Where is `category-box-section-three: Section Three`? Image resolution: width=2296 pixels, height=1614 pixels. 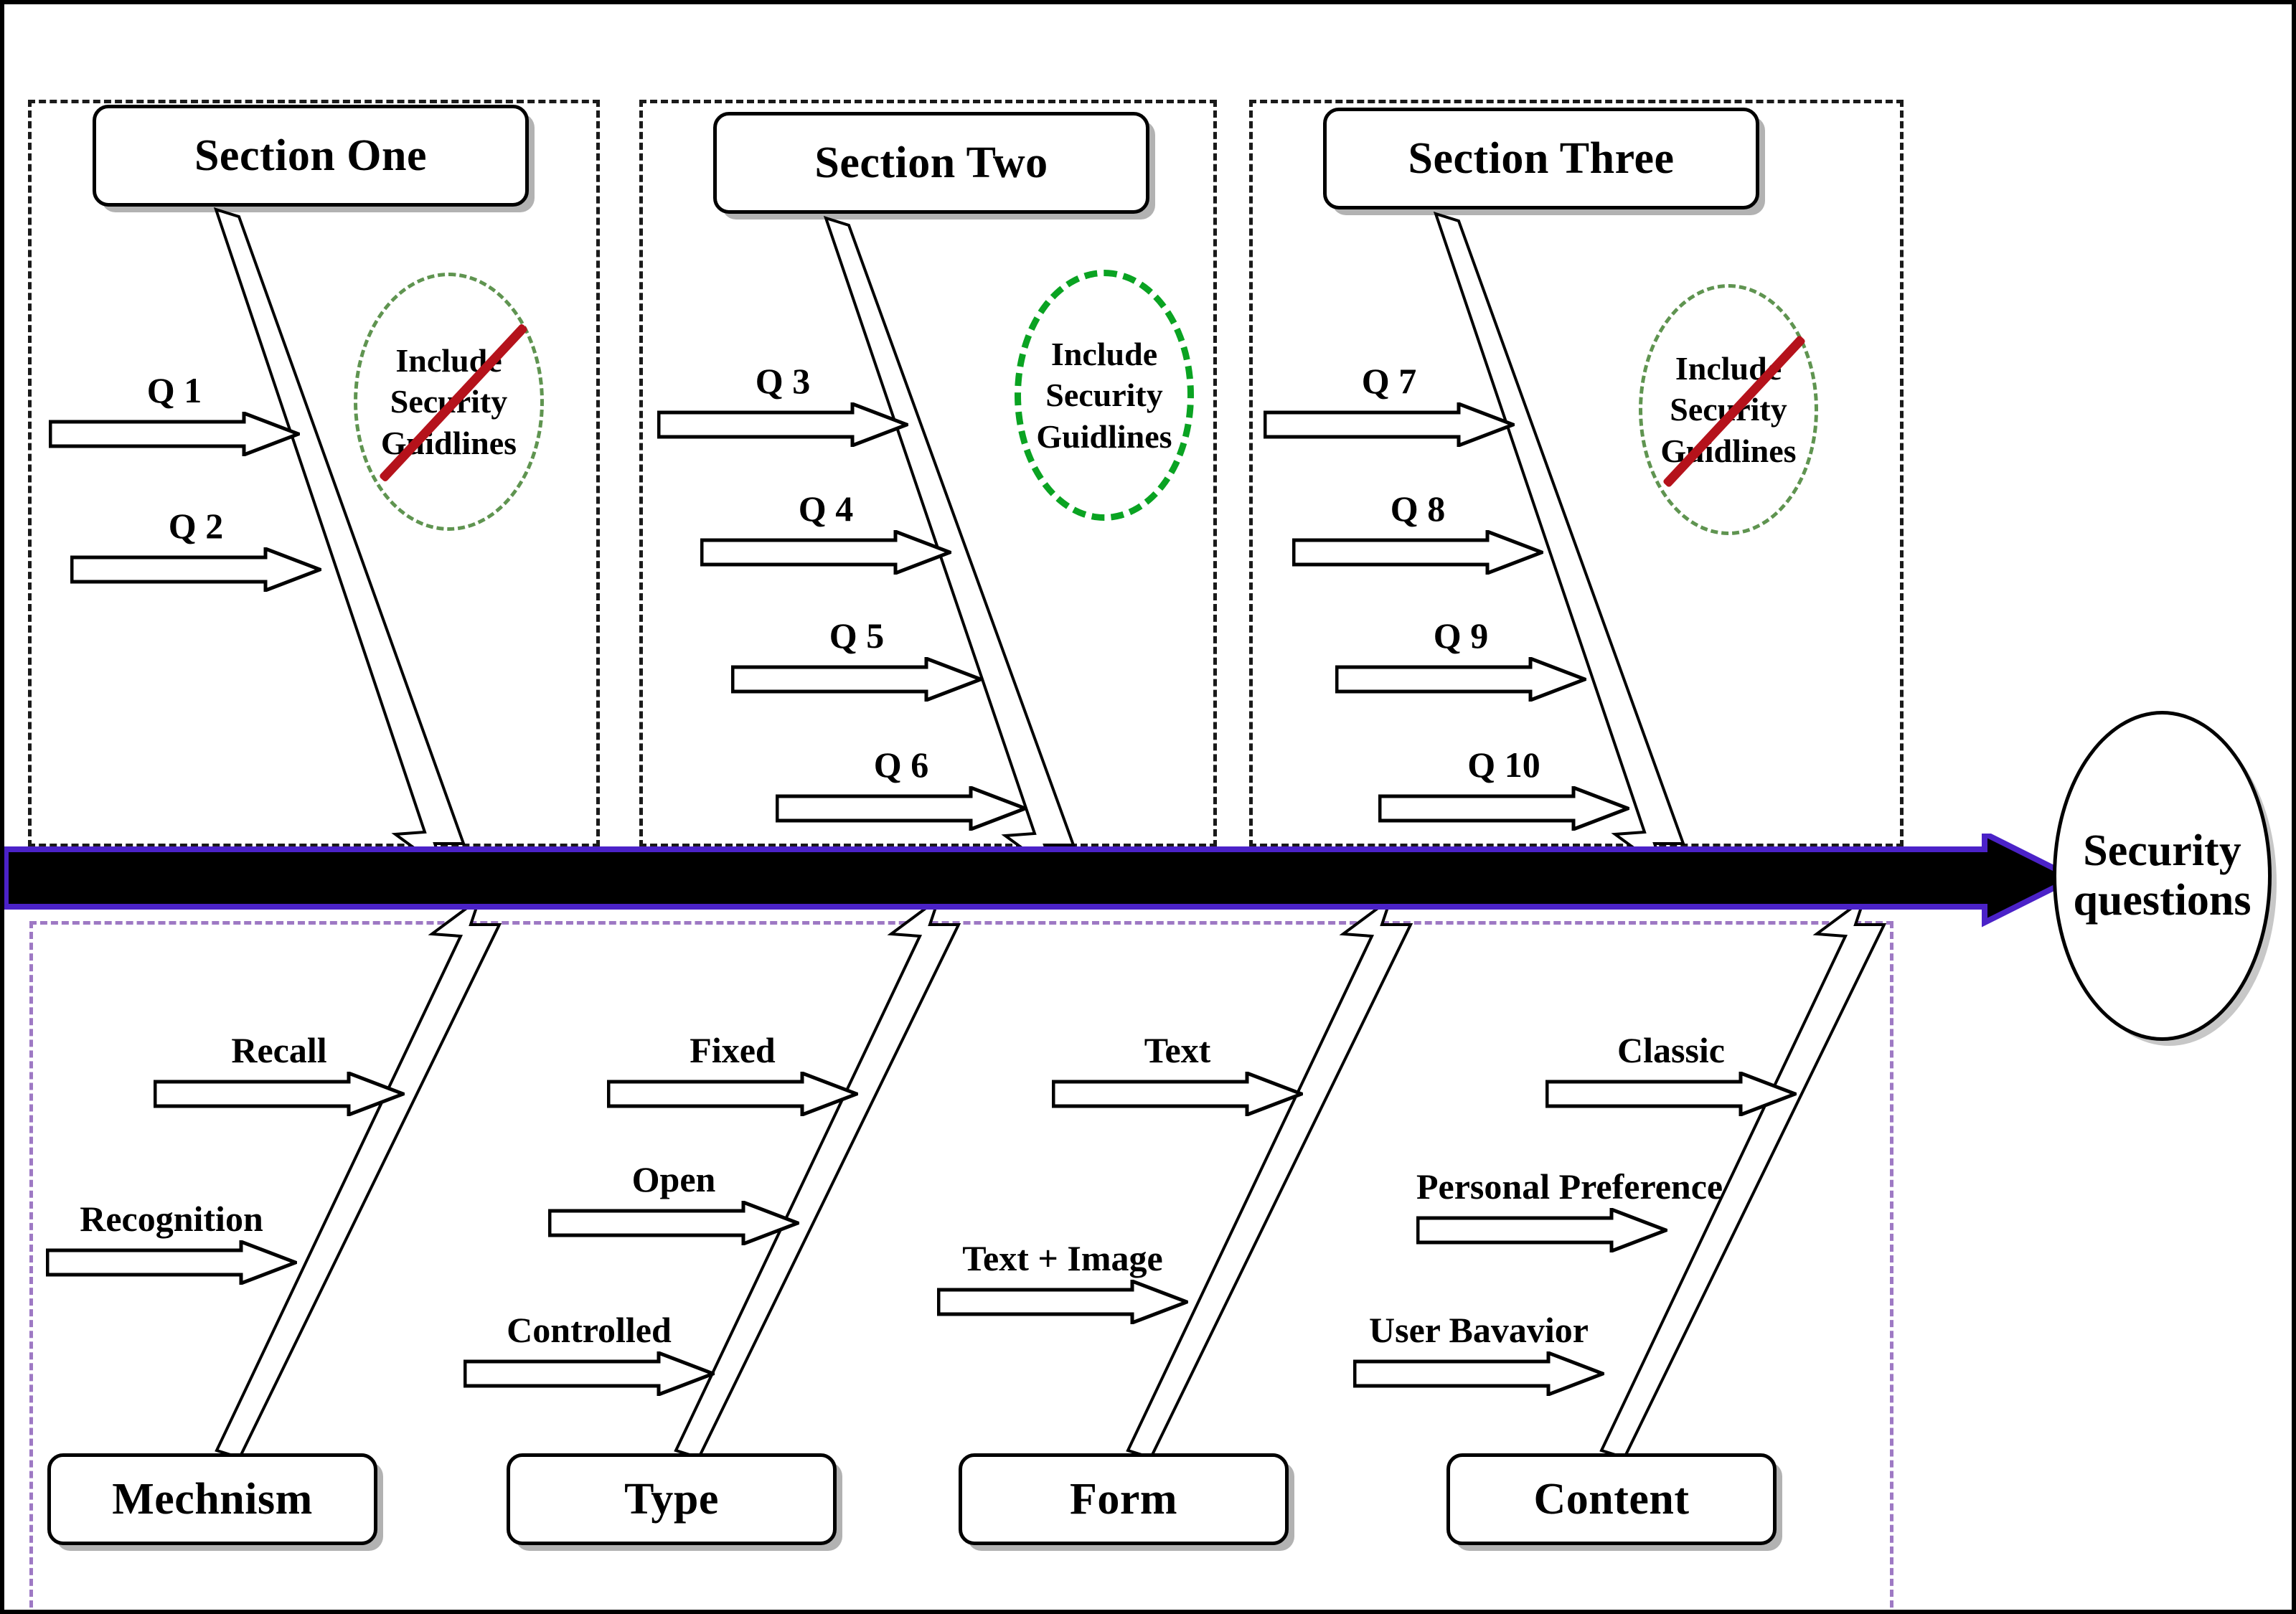 category-box-section-three: Section Three is located at coordinates (1541, 158).